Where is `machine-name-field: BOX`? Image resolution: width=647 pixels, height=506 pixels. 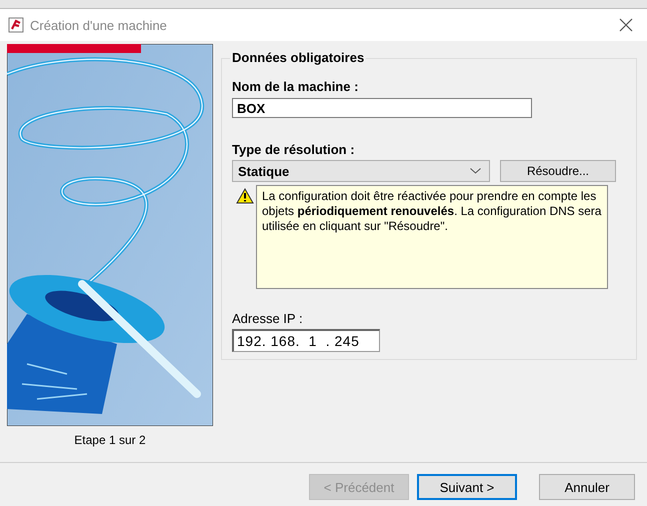 machine-name-field: BOX is located at coordinates (382, 108).